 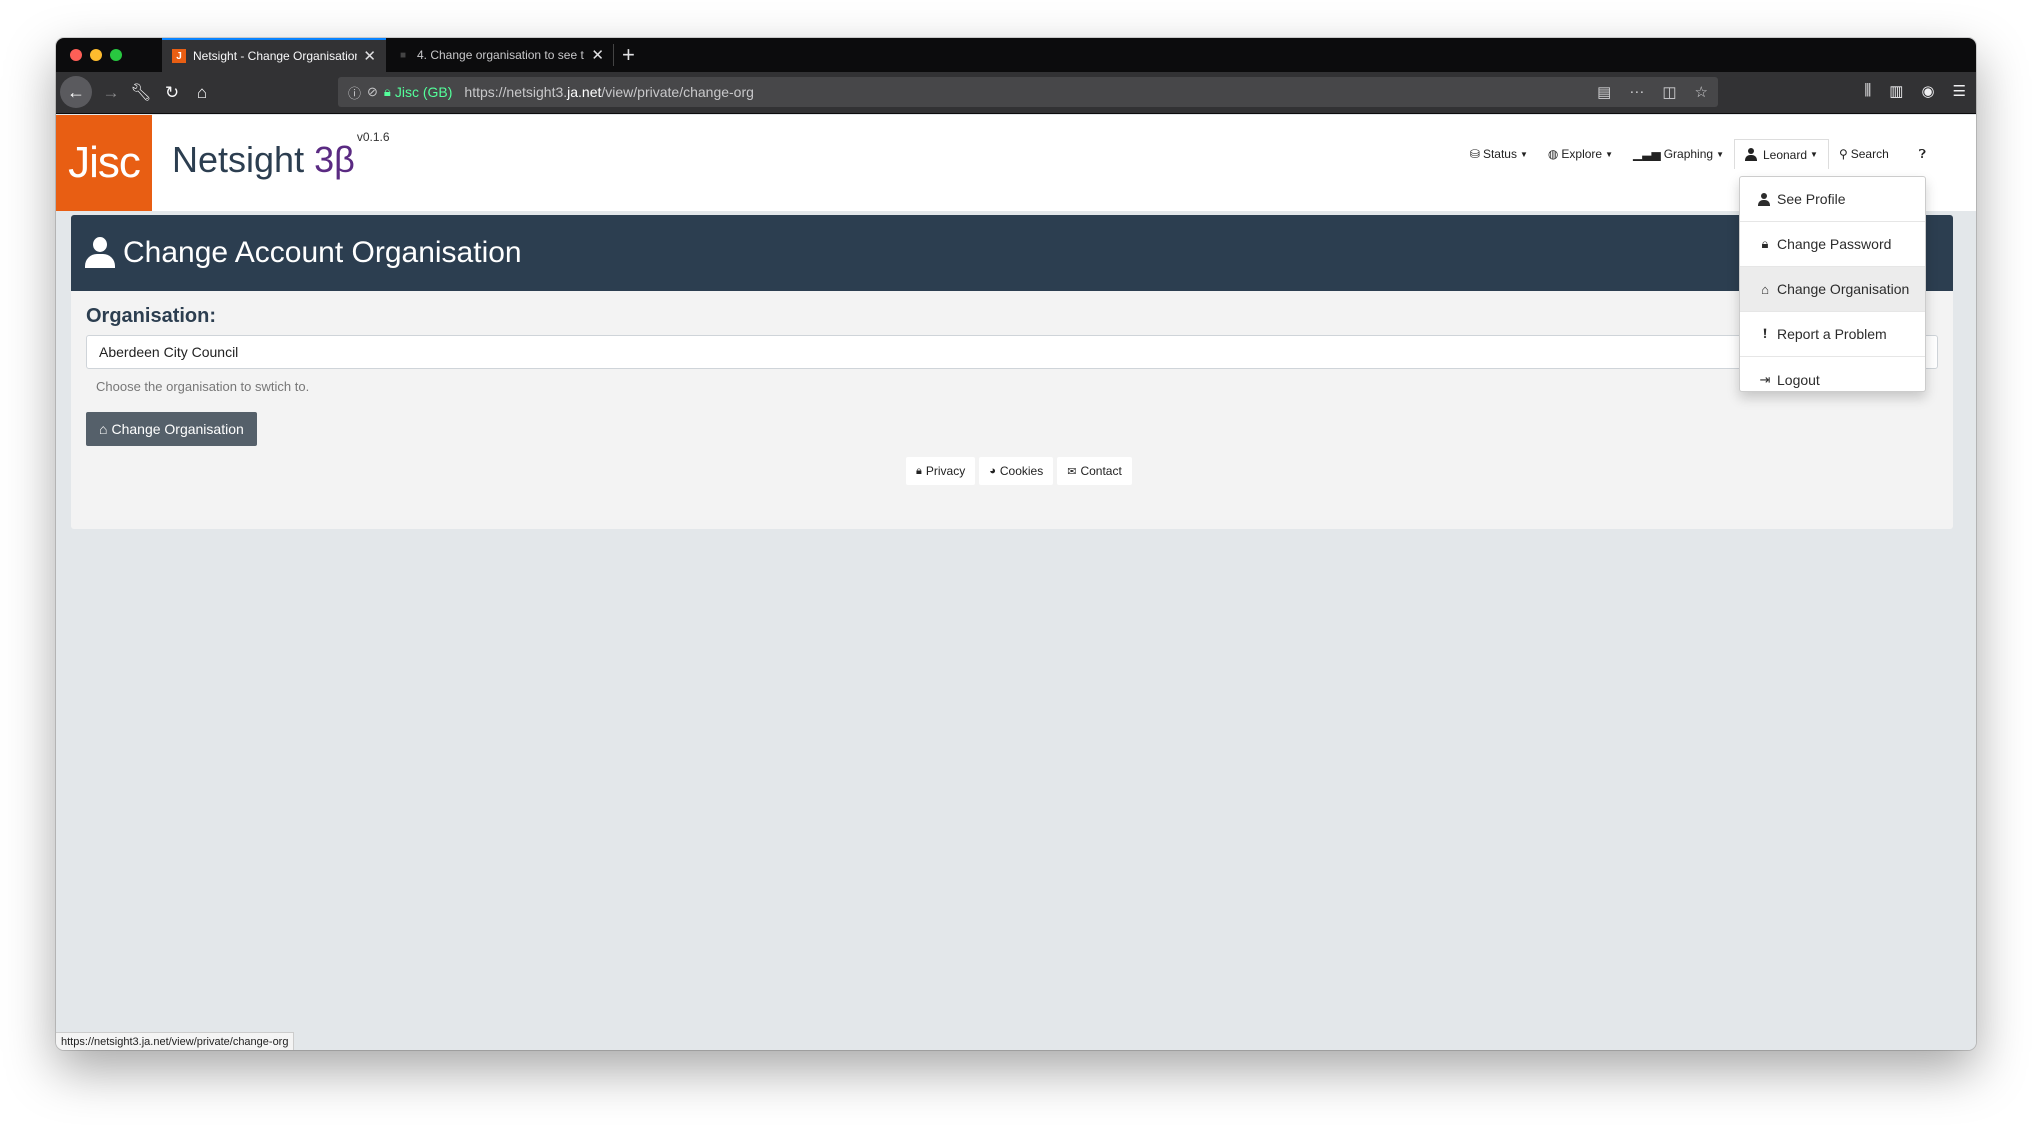 I want to click on menu-item-see-profile: See Profile, so click(x=1832, y=199).